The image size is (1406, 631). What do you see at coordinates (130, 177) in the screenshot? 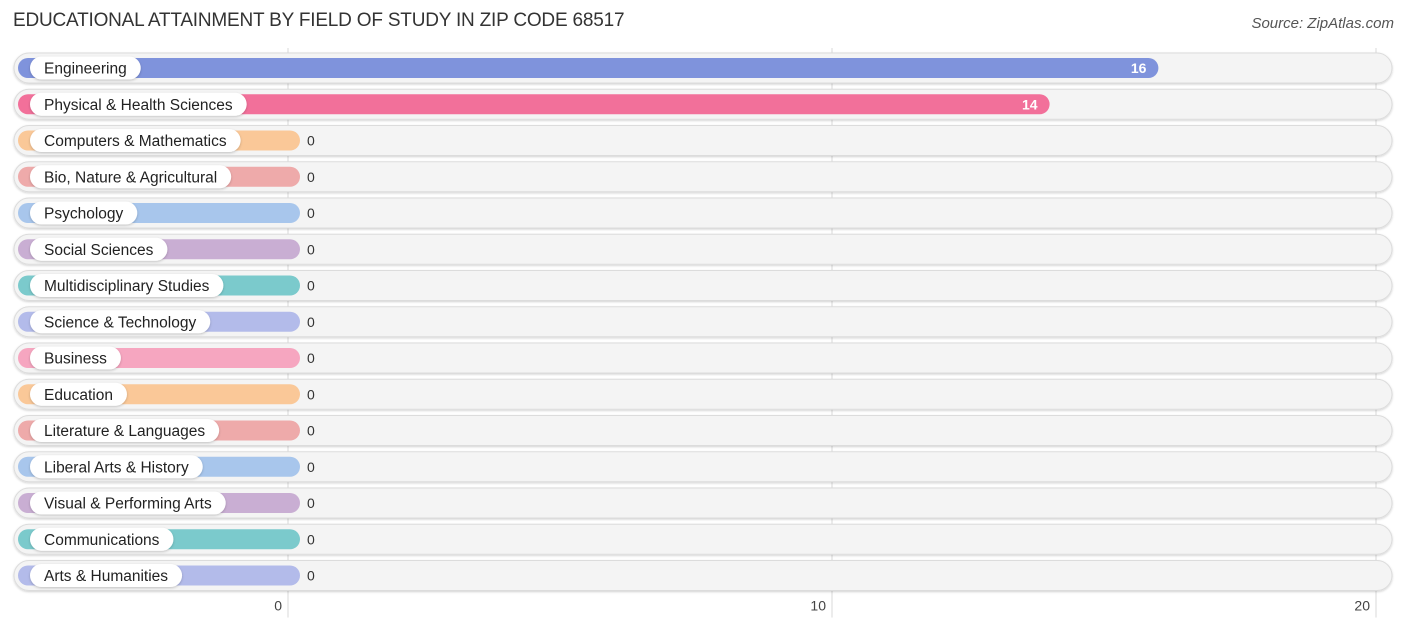
I see `category-label: Bio, Nature & Agricultural` at bounding box center [130, 177].